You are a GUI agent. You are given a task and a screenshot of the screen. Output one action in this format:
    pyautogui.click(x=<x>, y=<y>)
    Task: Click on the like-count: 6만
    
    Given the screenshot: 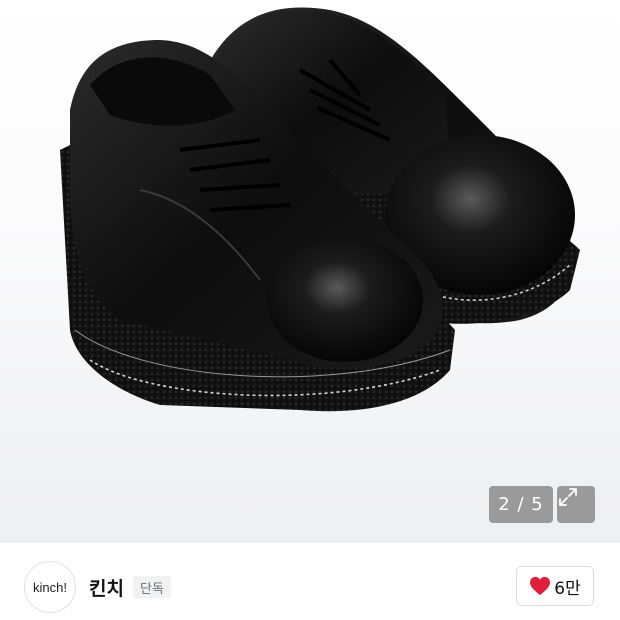 What is the action you would take?
    pyautogui.click(x=567, y=588)
    